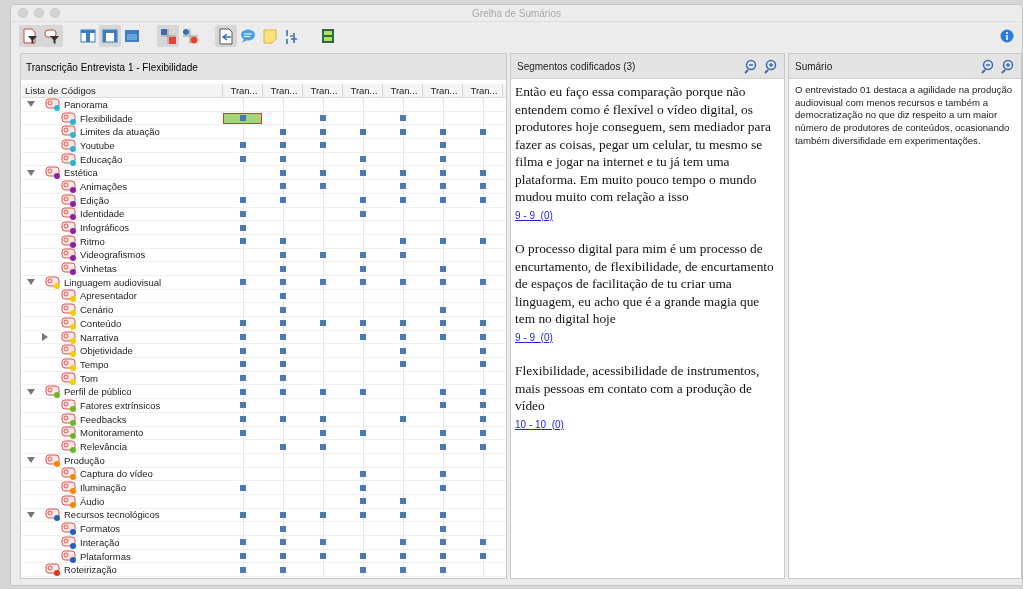 This screenshot has height=589, width=1023. I want to click on code-label: Identidade, so click(102, 214).